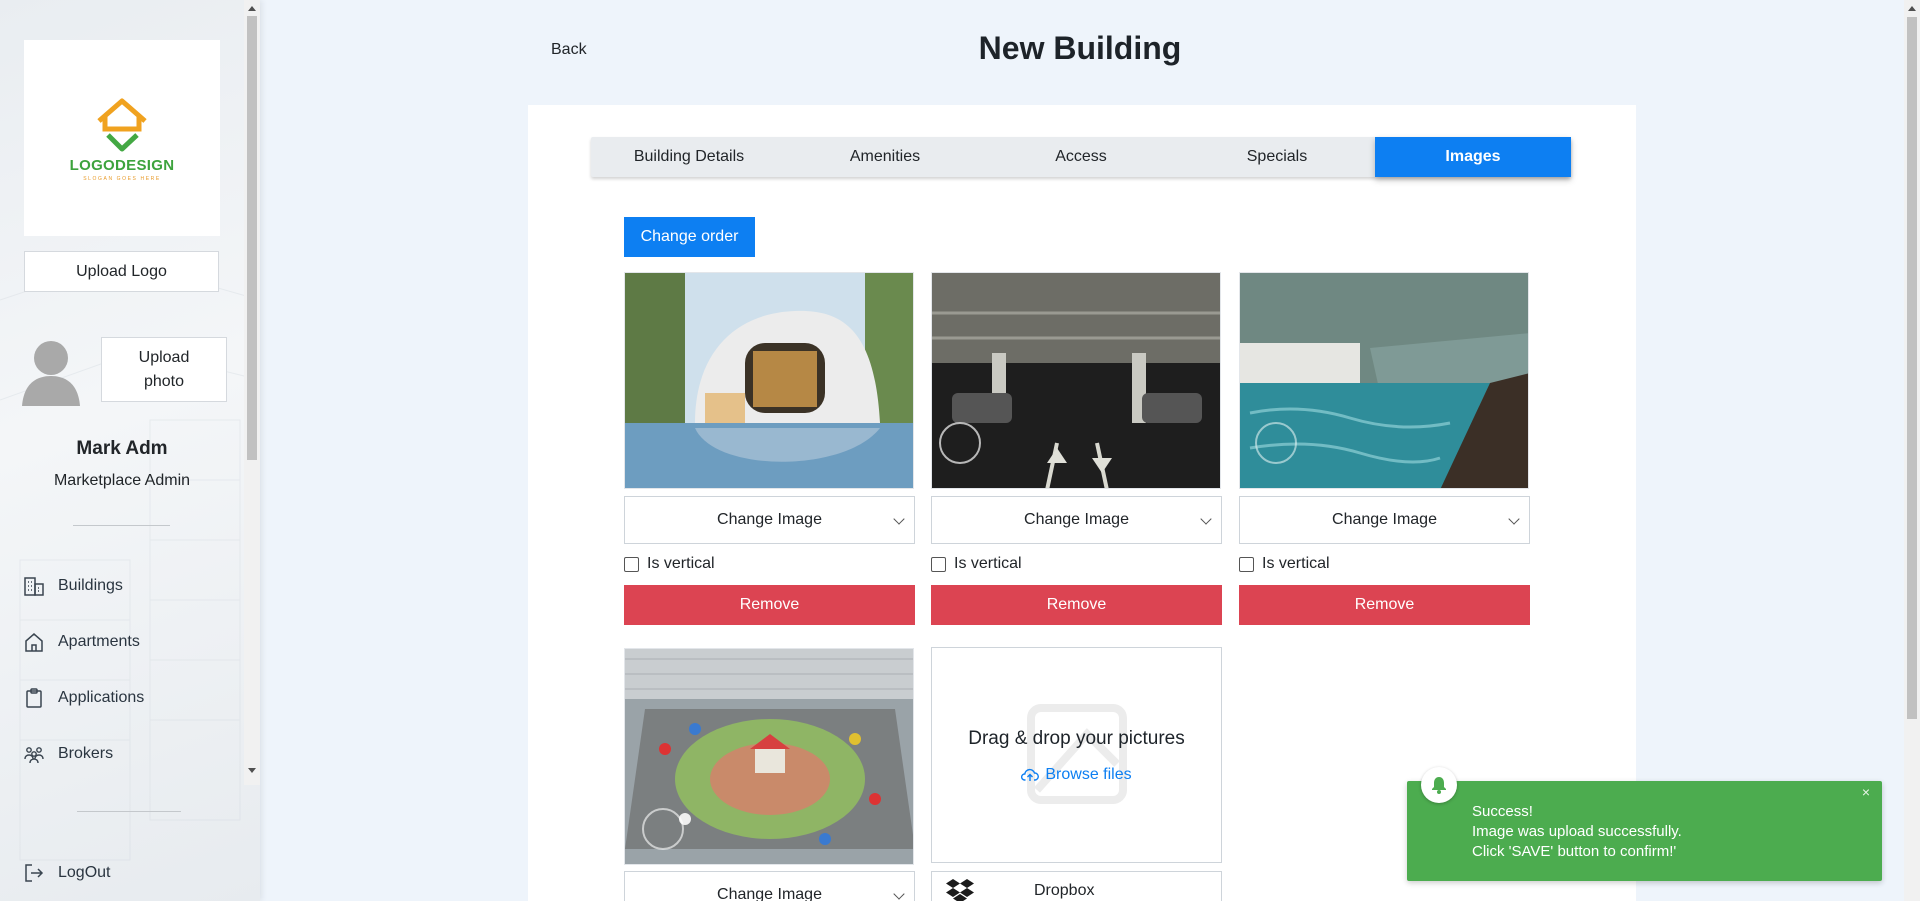 This screenshot has height=901, width=1920. What do you see at coordinates (84, 872) in the screenshot?
I see `logout-label: LogOut` at bounding box center [84, 872].